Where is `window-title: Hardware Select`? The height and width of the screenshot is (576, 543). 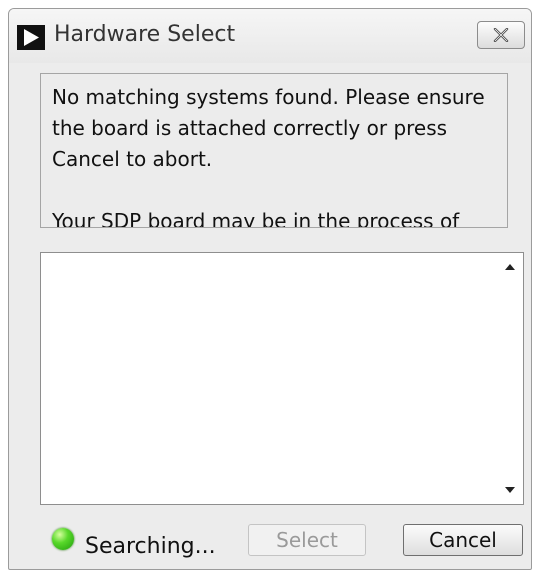
window-title: Hardware Select is located at coordinates (145, 34).